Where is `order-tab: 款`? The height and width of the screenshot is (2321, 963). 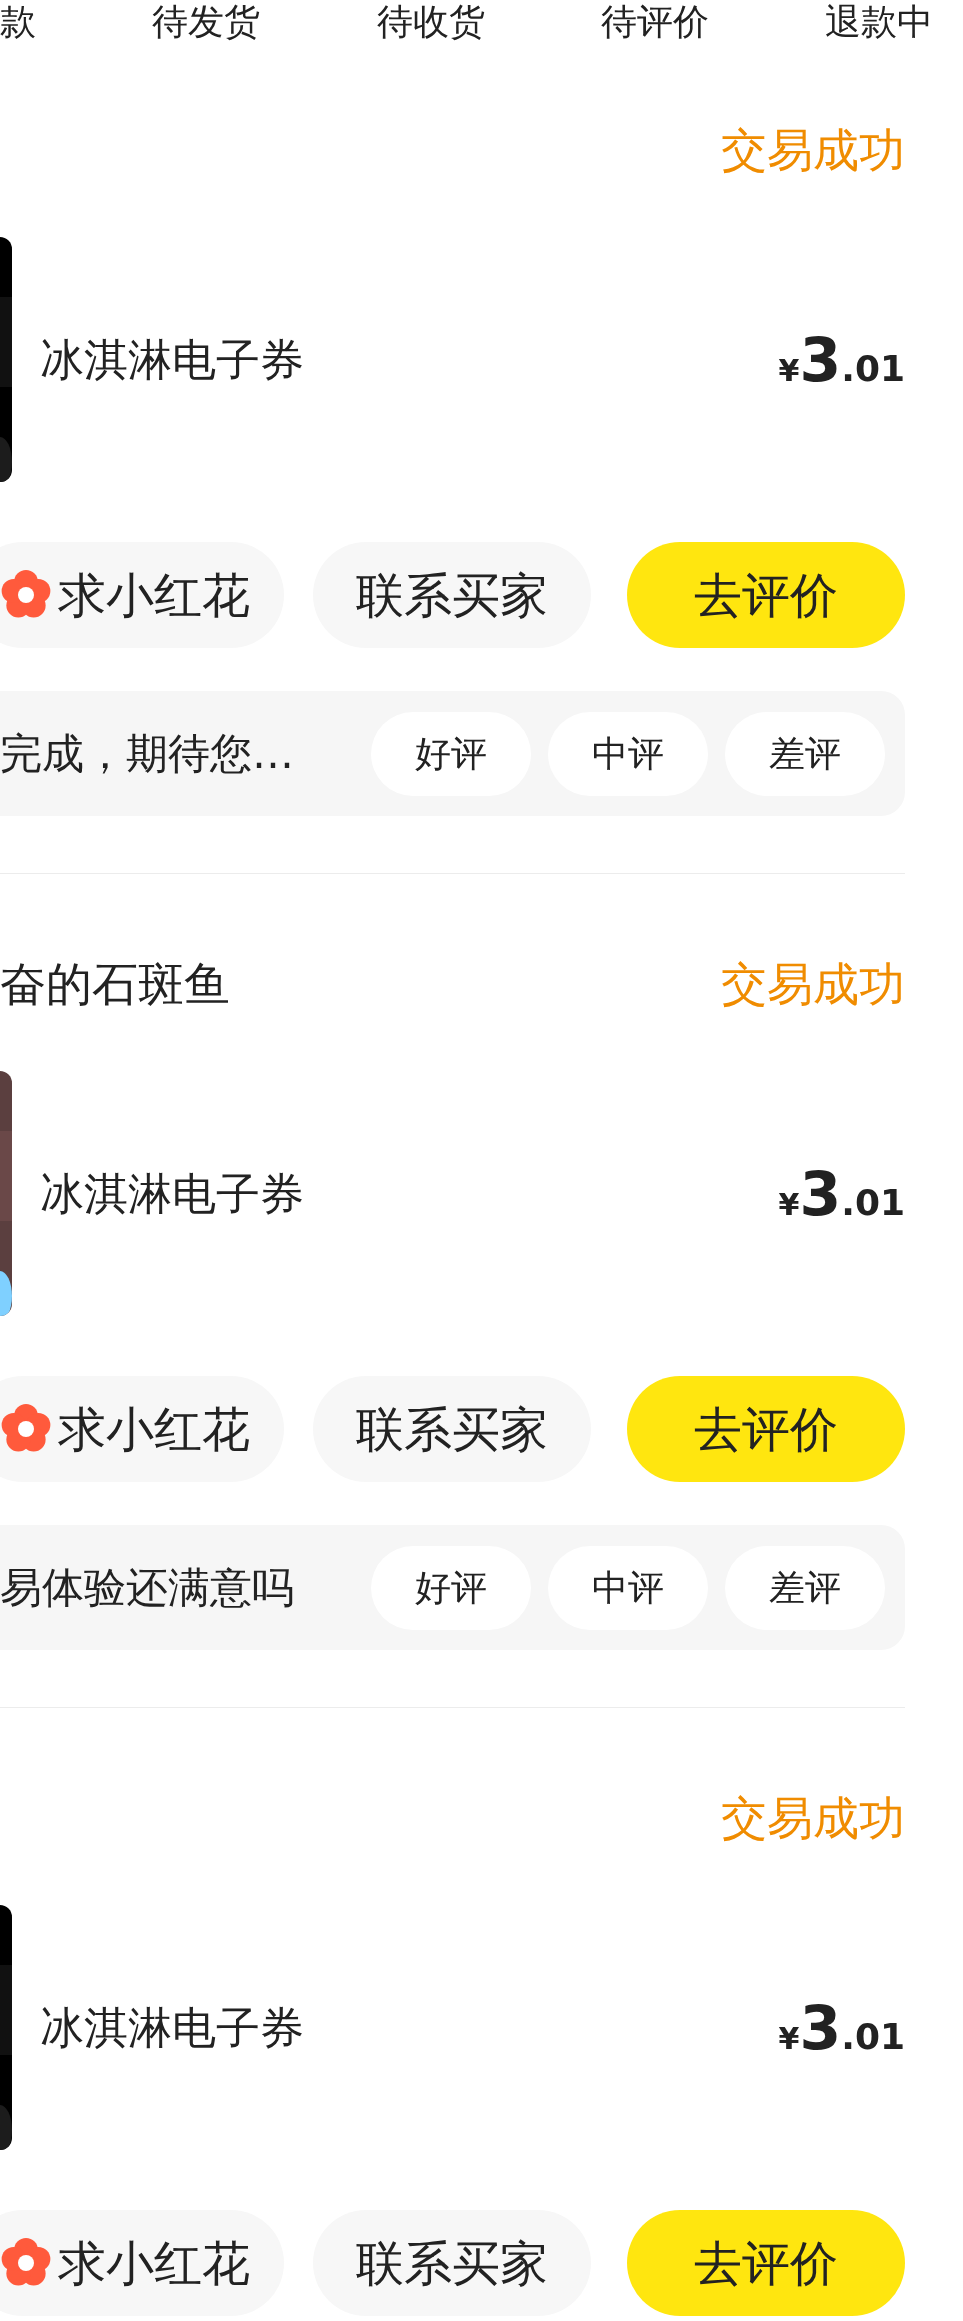 order-tab: 款 is located at coordinates (18, 22).